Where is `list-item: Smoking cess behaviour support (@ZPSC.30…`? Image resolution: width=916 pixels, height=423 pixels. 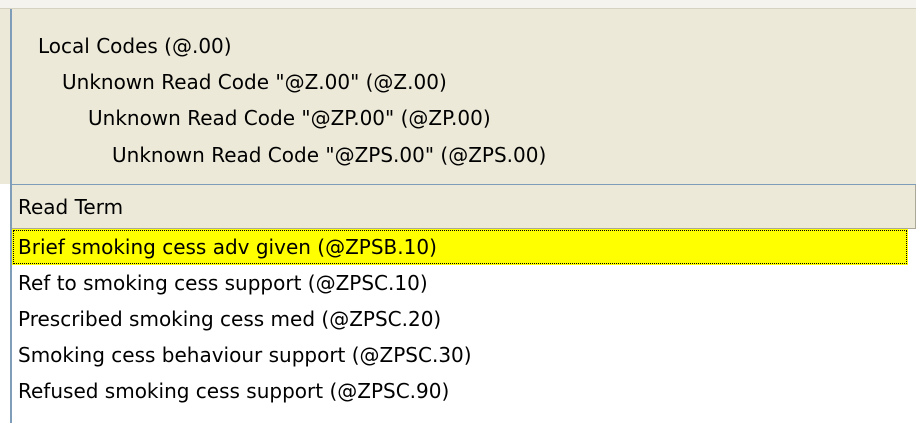
list-item: Smoking cess behaviour support (@ZPSC.30… is located at coordinates (464, 355).